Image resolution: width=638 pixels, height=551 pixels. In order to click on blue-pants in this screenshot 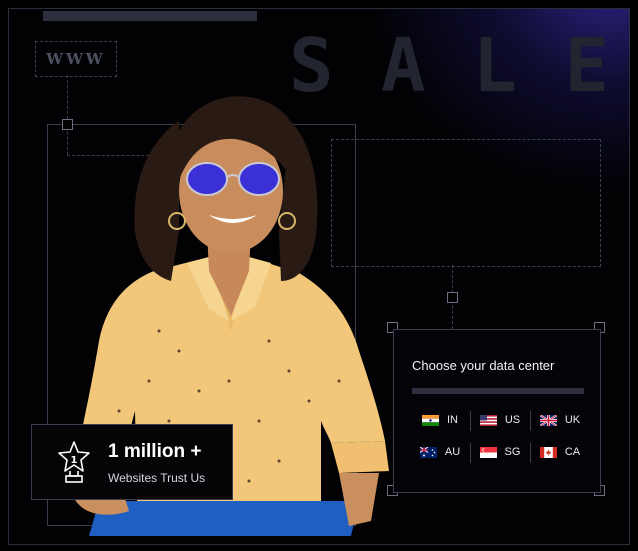, I will do `click(224, 518)`.